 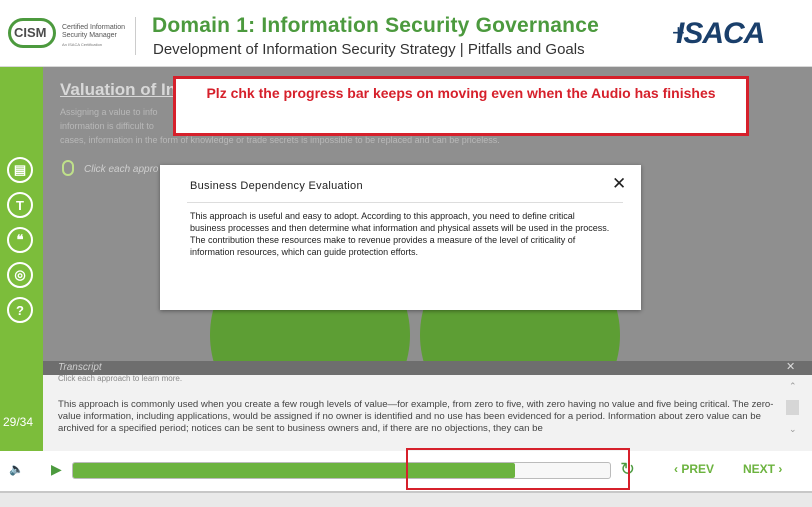 I want to click on help-icon: ?, so click(x=20, y=310).